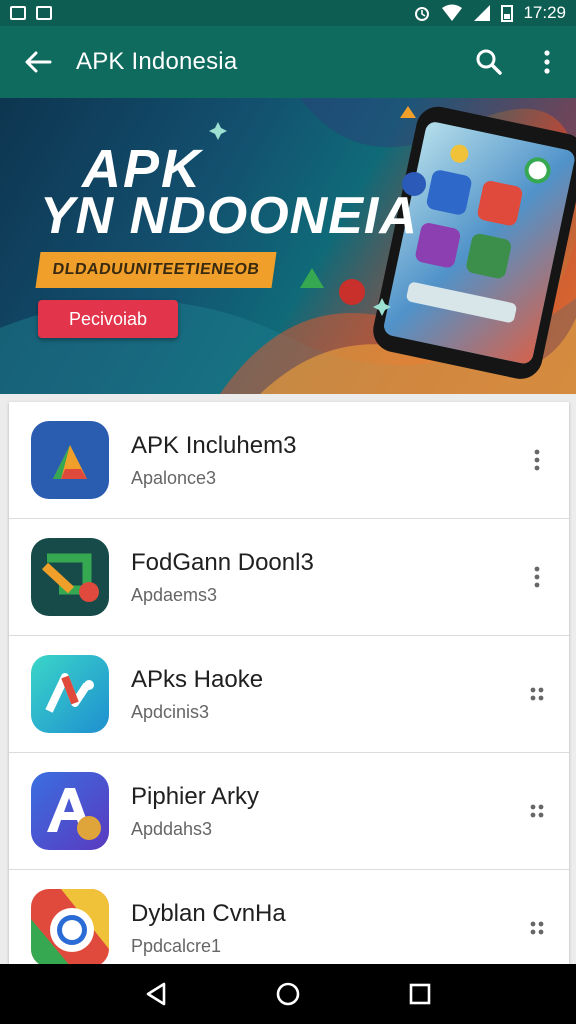  I want to click on app-subtitle: Apalonce3, so click(174, 477).